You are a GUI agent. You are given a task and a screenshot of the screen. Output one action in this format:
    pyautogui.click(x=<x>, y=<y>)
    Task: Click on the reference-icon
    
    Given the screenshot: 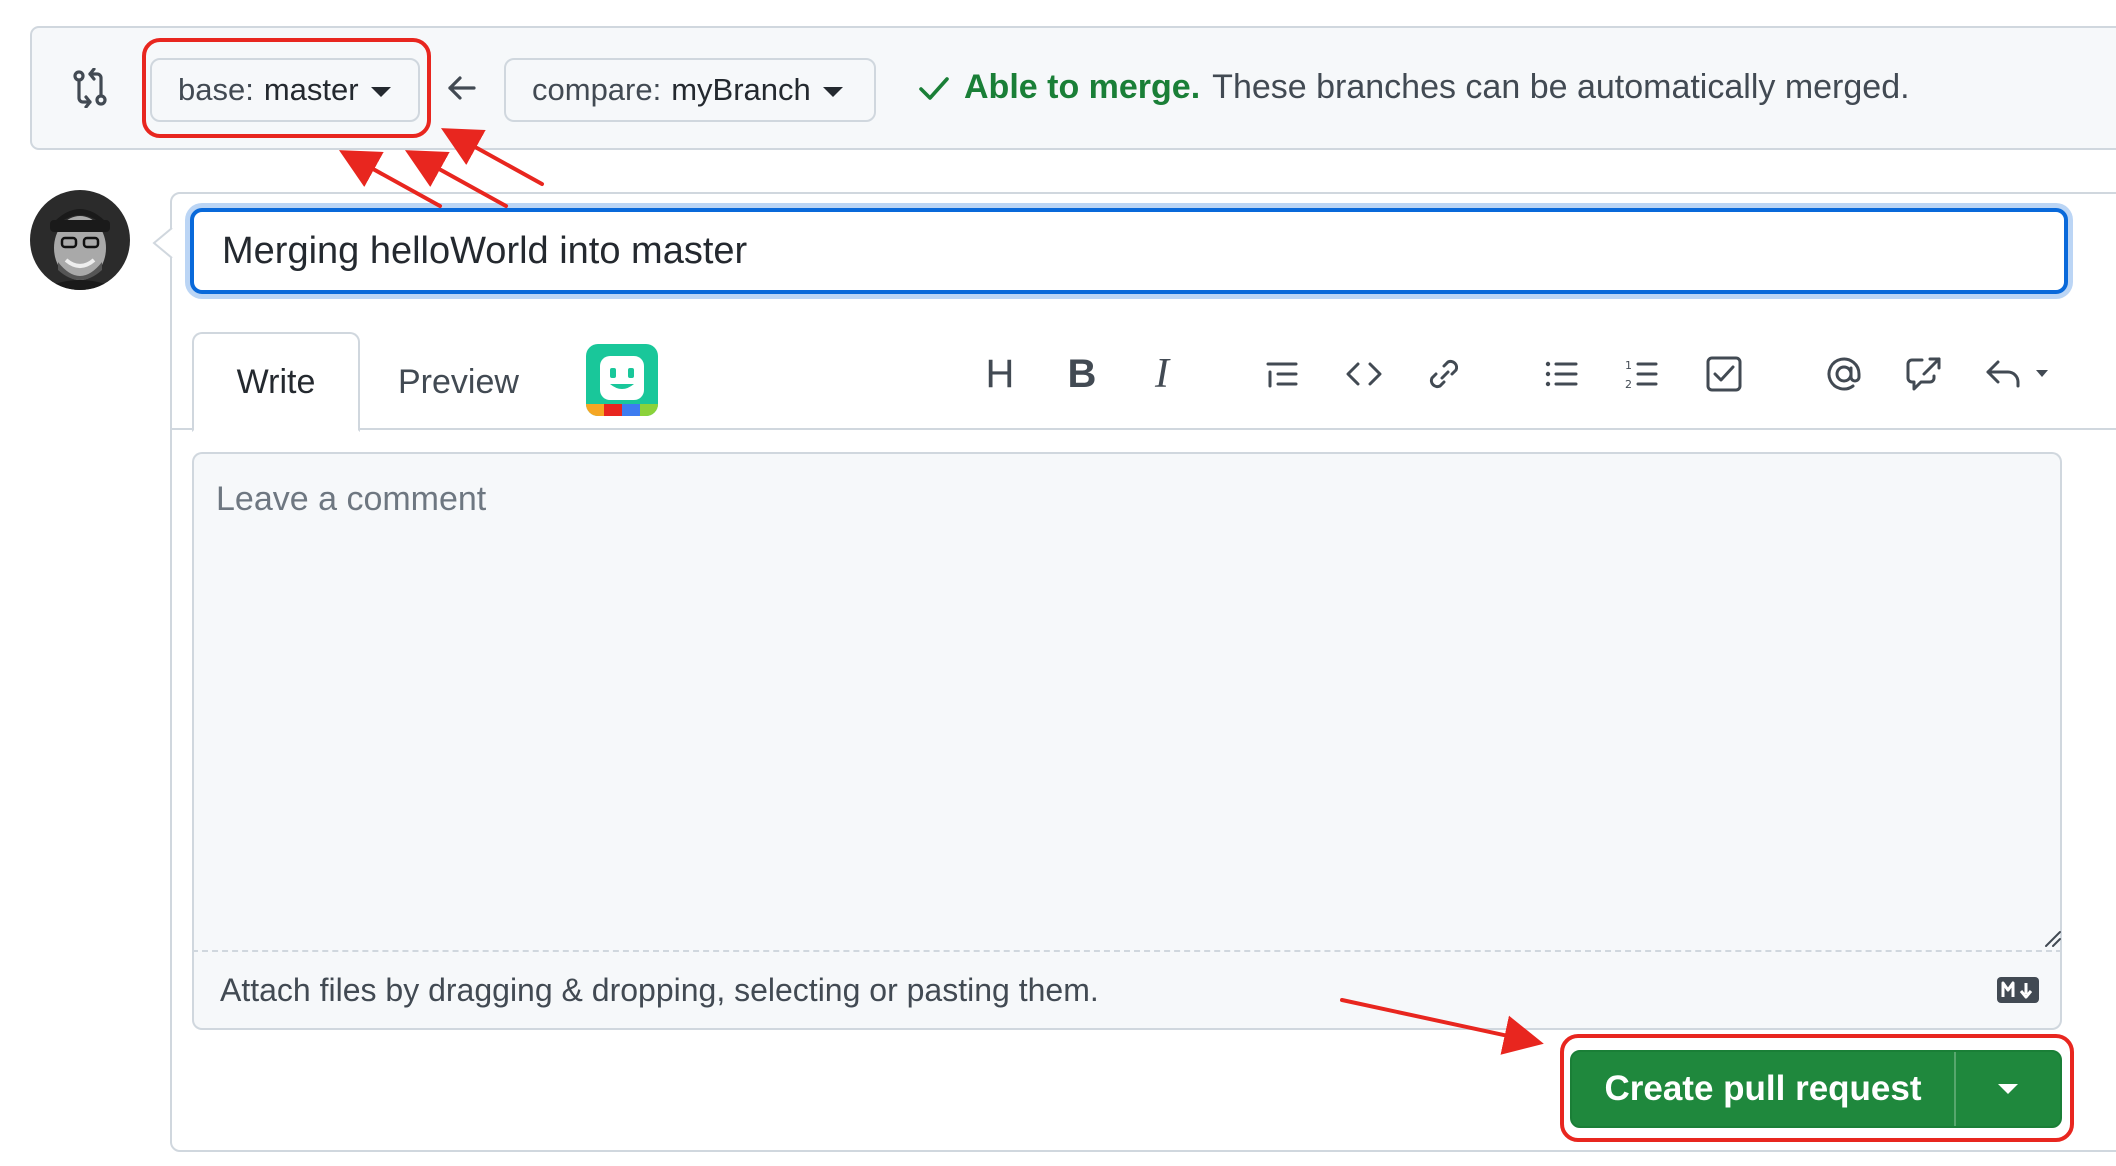 What is the action you would take?
    pyautogui.click(x=1924, y=374)
    